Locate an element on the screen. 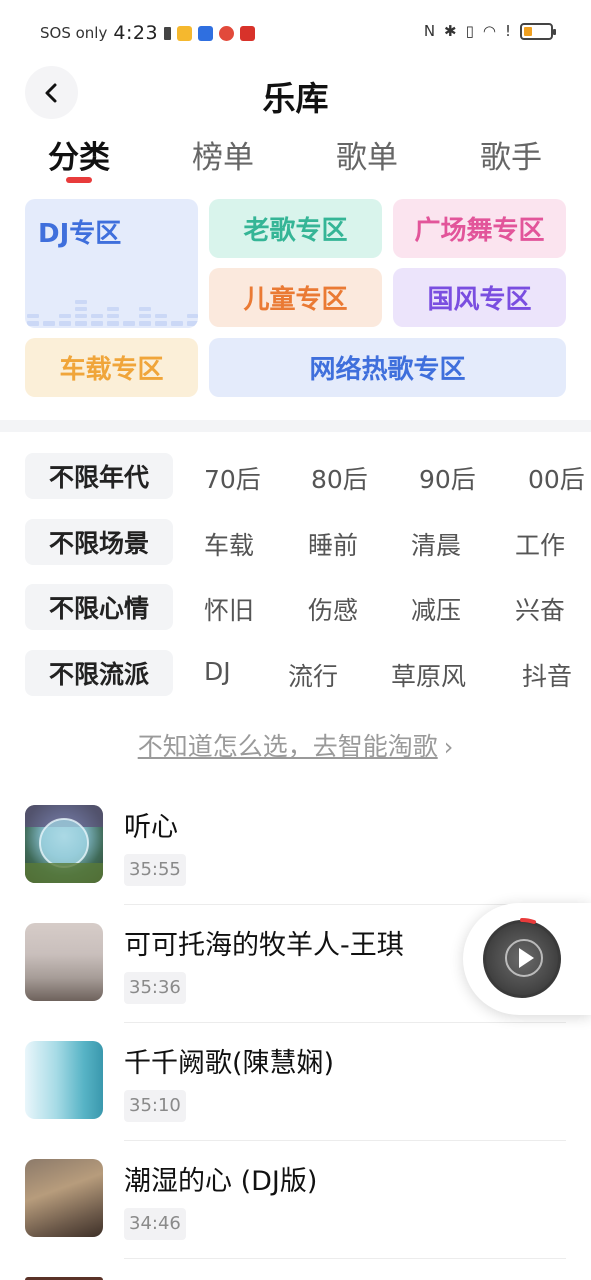 This screenshot has height=1280, width=591. filter-mood-selected: 不限心情 is located at coordinates (99, 607).